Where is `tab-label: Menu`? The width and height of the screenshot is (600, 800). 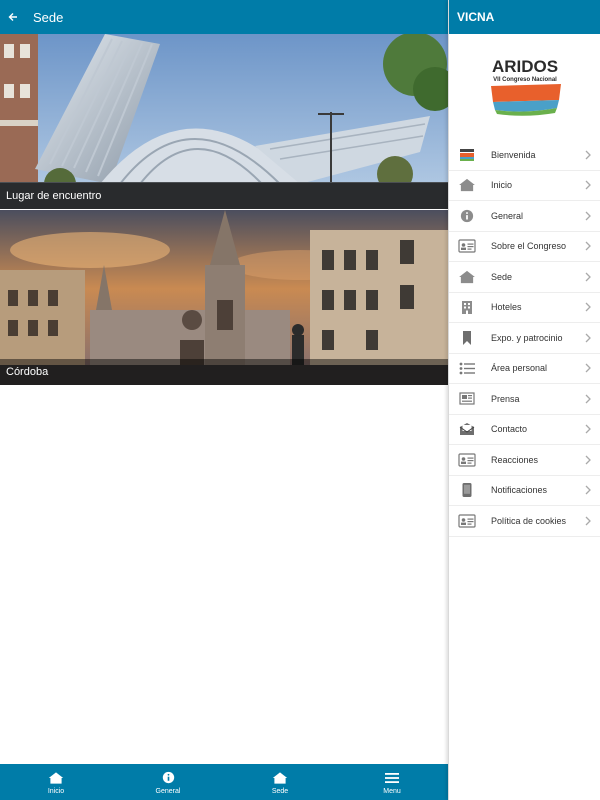 tab-label: Menu is located at coordinates (392, 791).